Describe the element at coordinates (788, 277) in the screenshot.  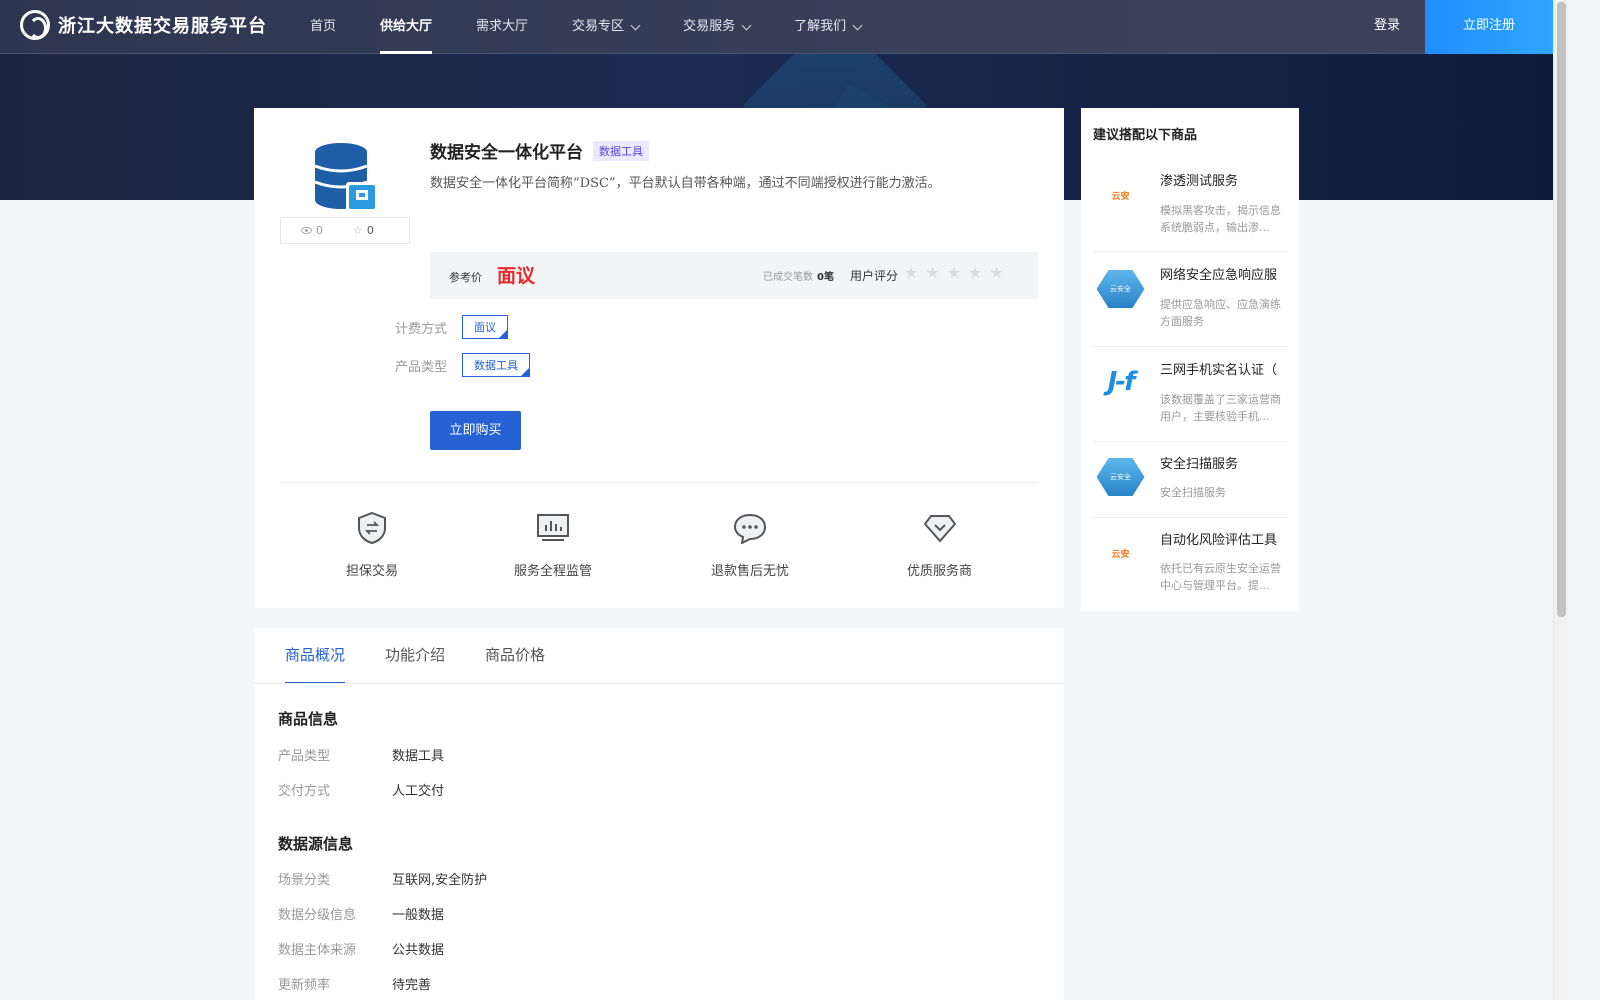
I see `deals-label: 已成交笔数` at that location.